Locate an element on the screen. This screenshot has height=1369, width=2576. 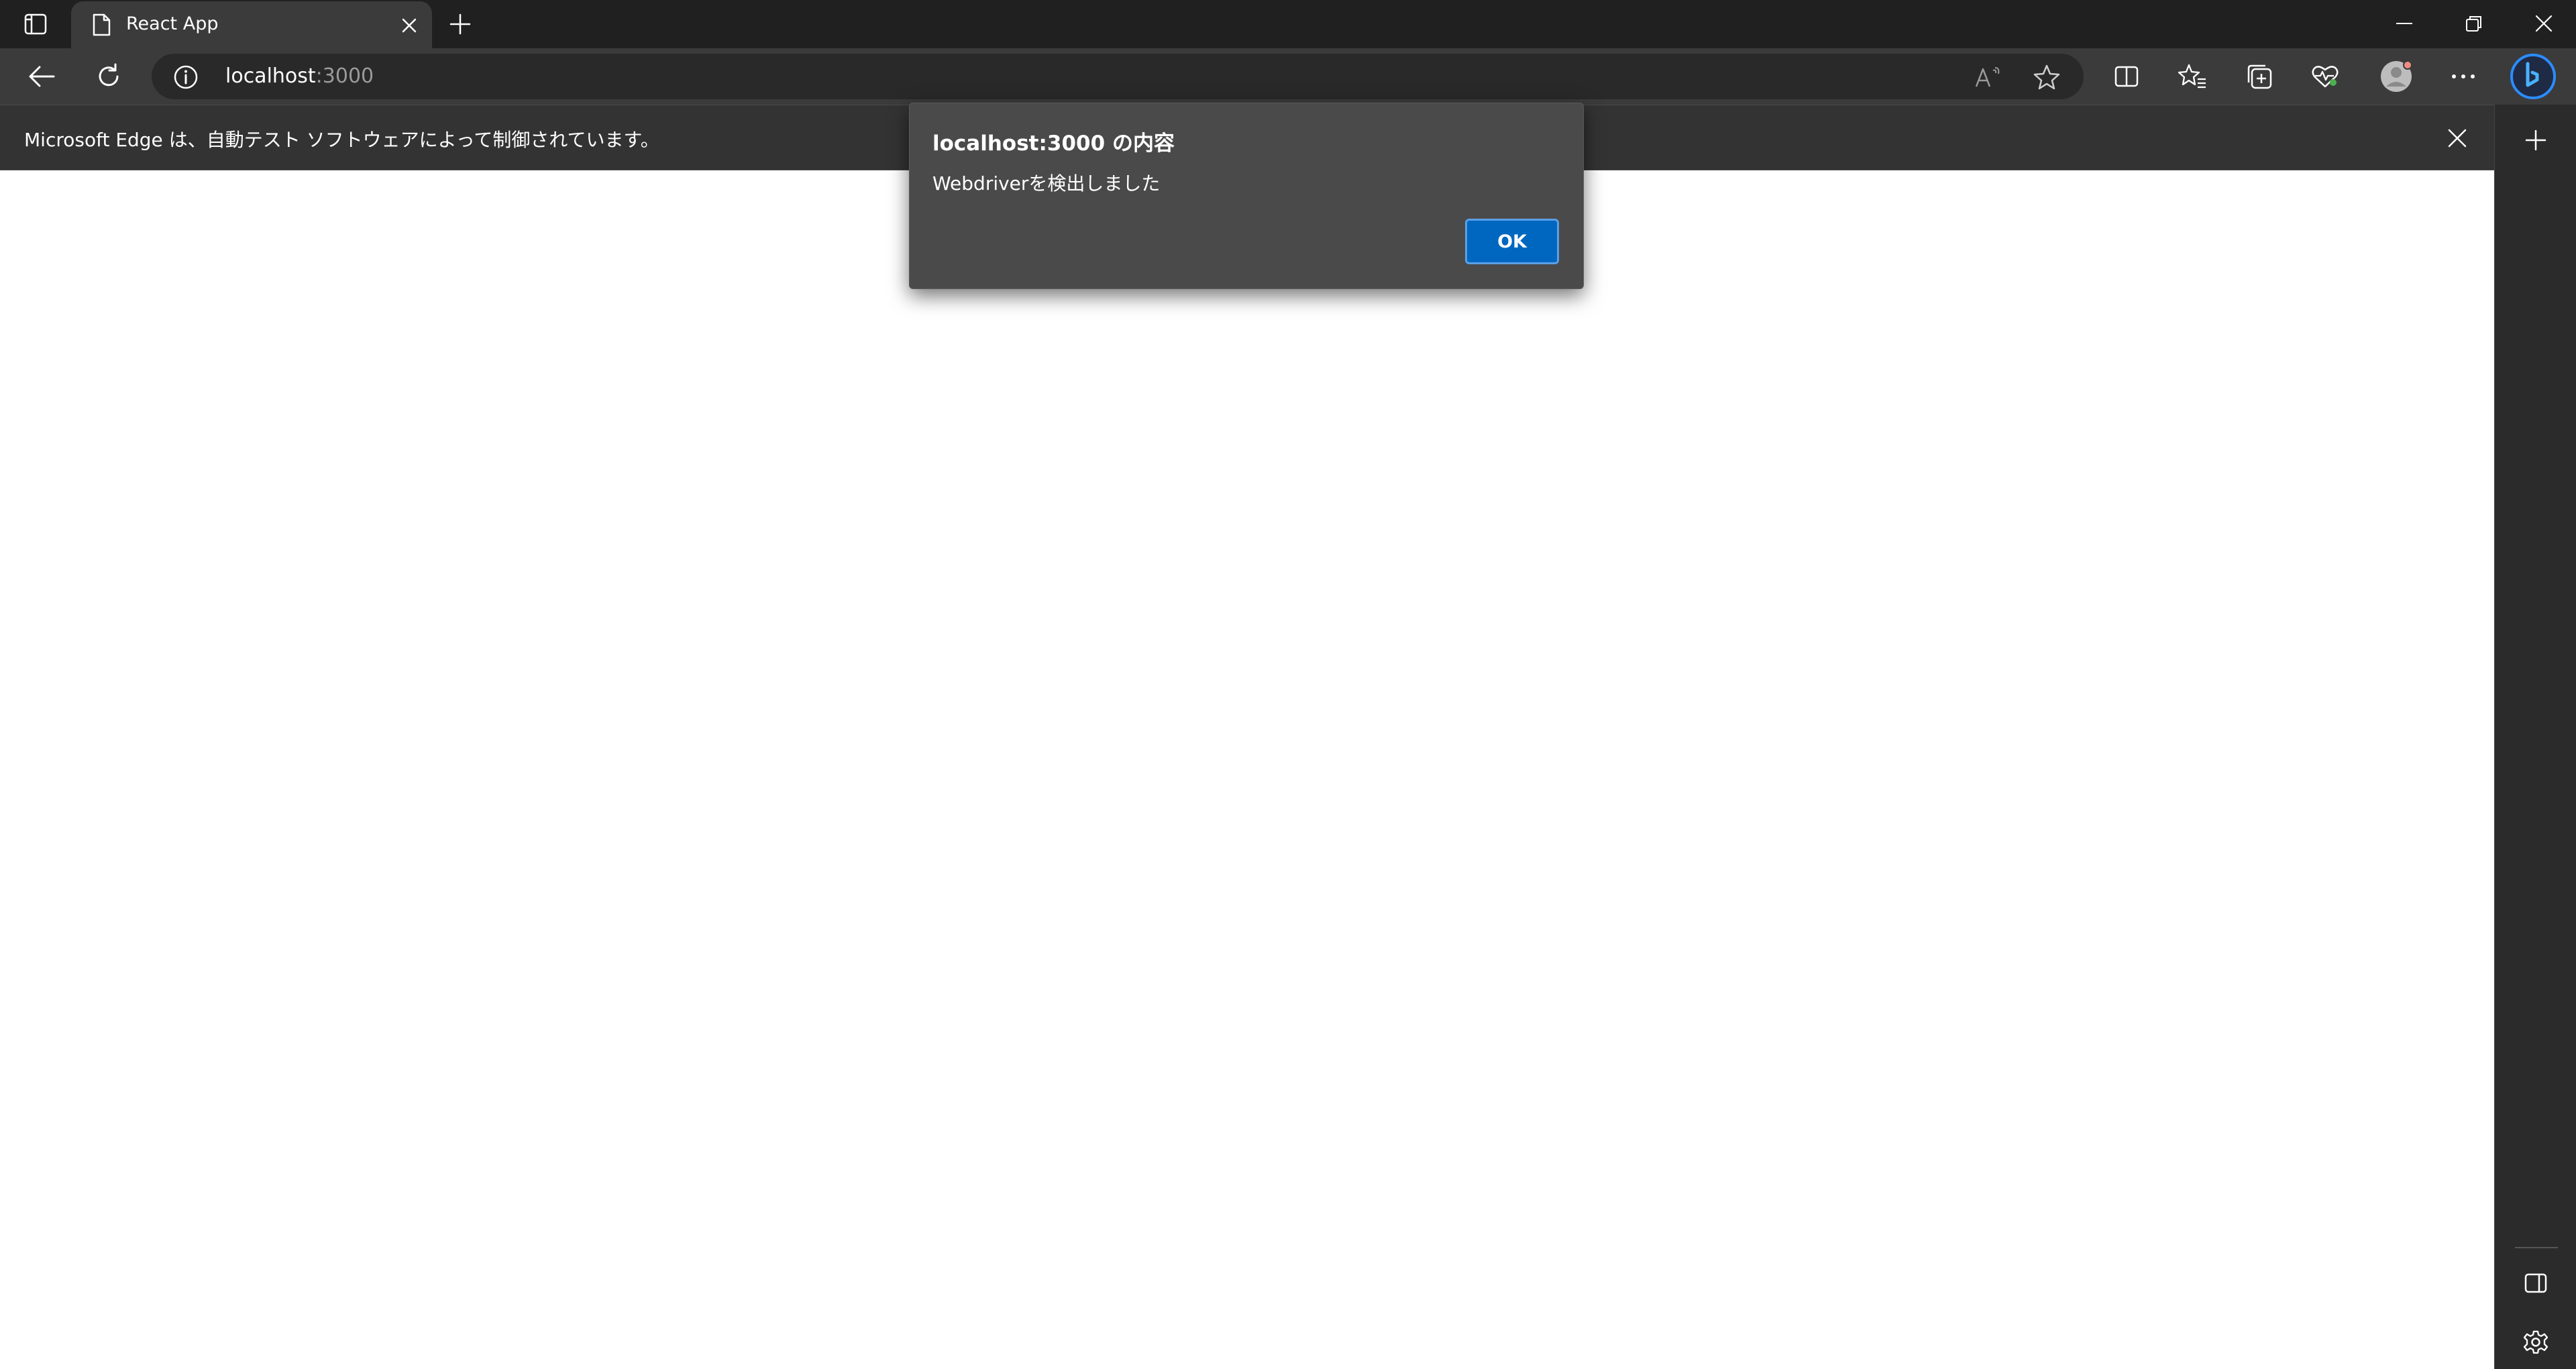
hide-sidebar-button is located at coordinates (2536, 1283).